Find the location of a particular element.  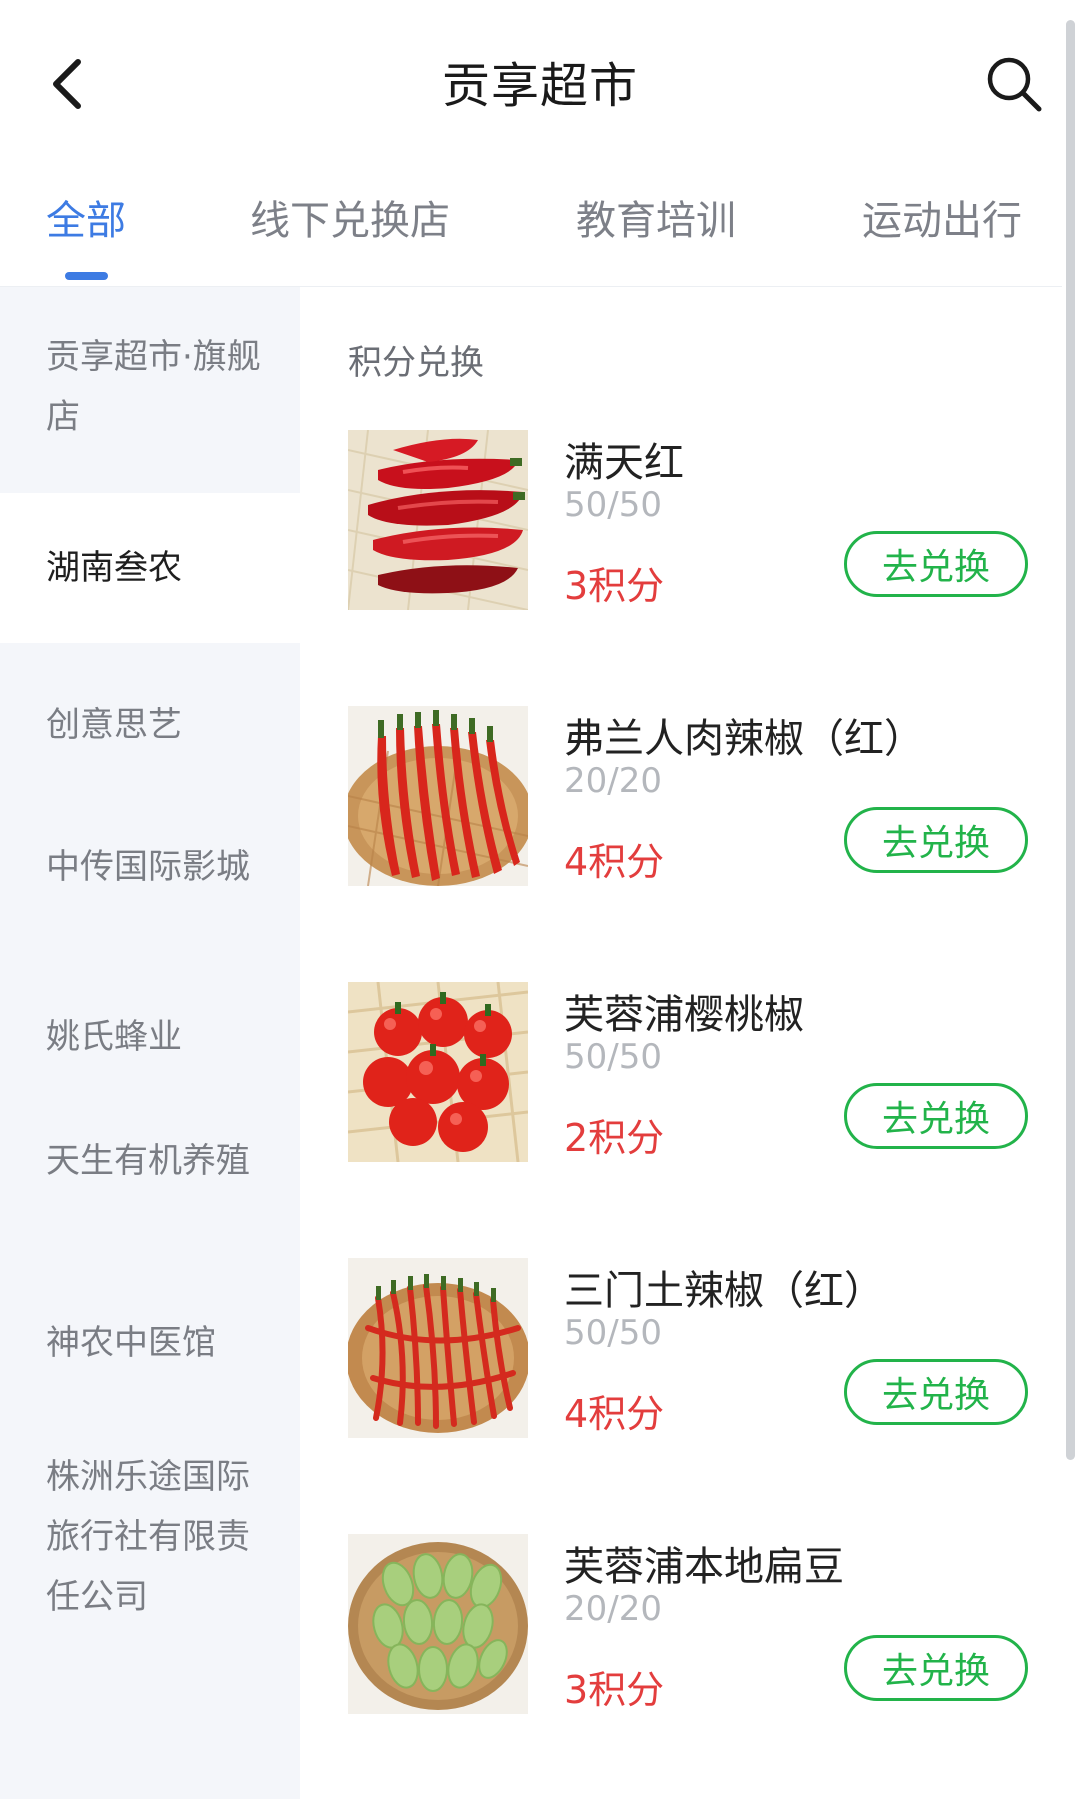

red-pepper-image is located at coordinates (438, 520).